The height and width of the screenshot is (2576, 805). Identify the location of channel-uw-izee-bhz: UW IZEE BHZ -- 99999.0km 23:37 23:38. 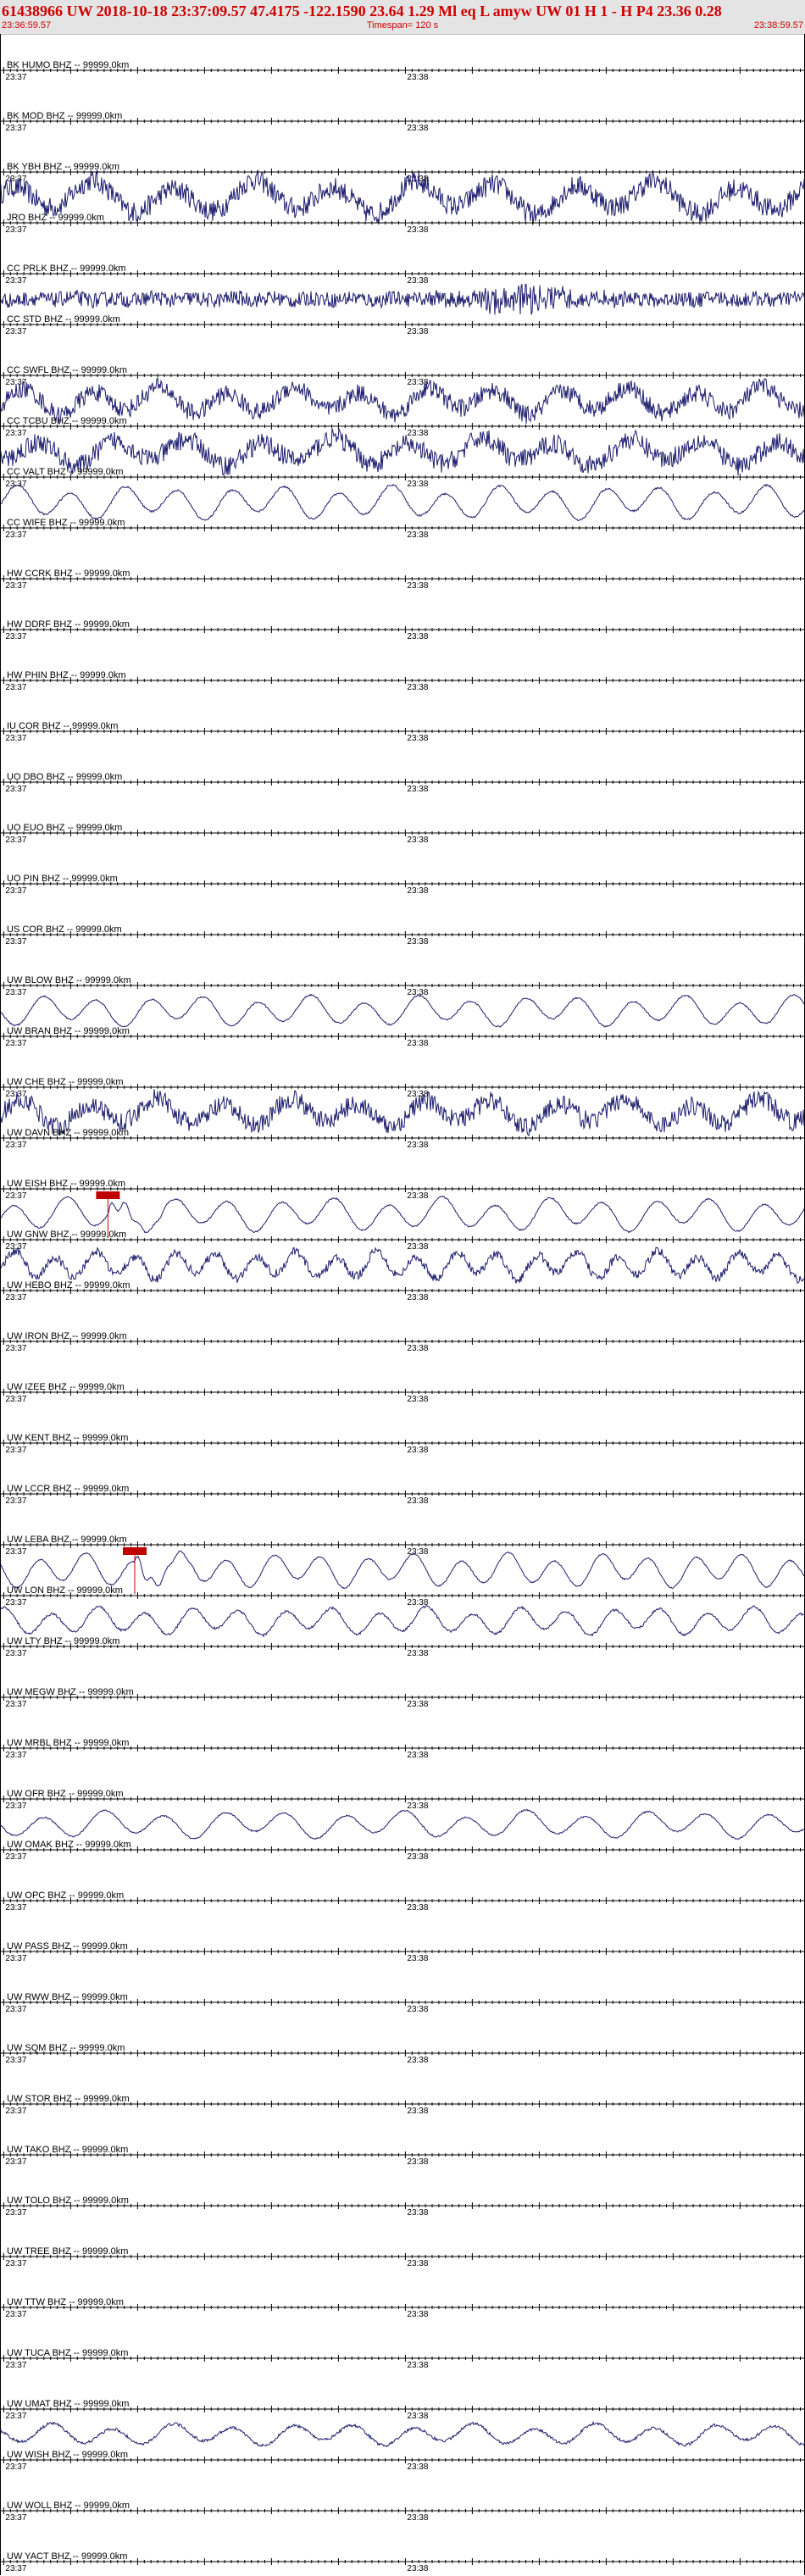
(402, 1393).